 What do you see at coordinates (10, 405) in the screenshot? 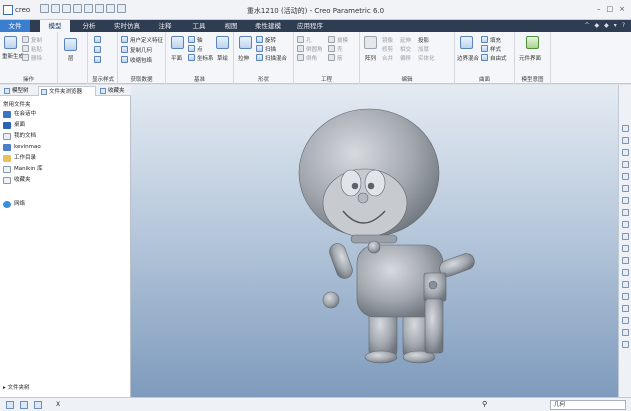
I see `navigator-toggle-icon` at bounding box center [10, 405].